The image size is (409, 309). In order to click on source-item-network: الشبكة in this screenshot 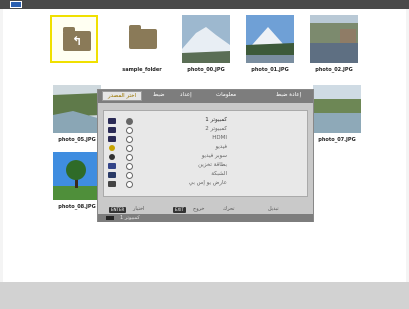, I will do `click(205, 175)`.